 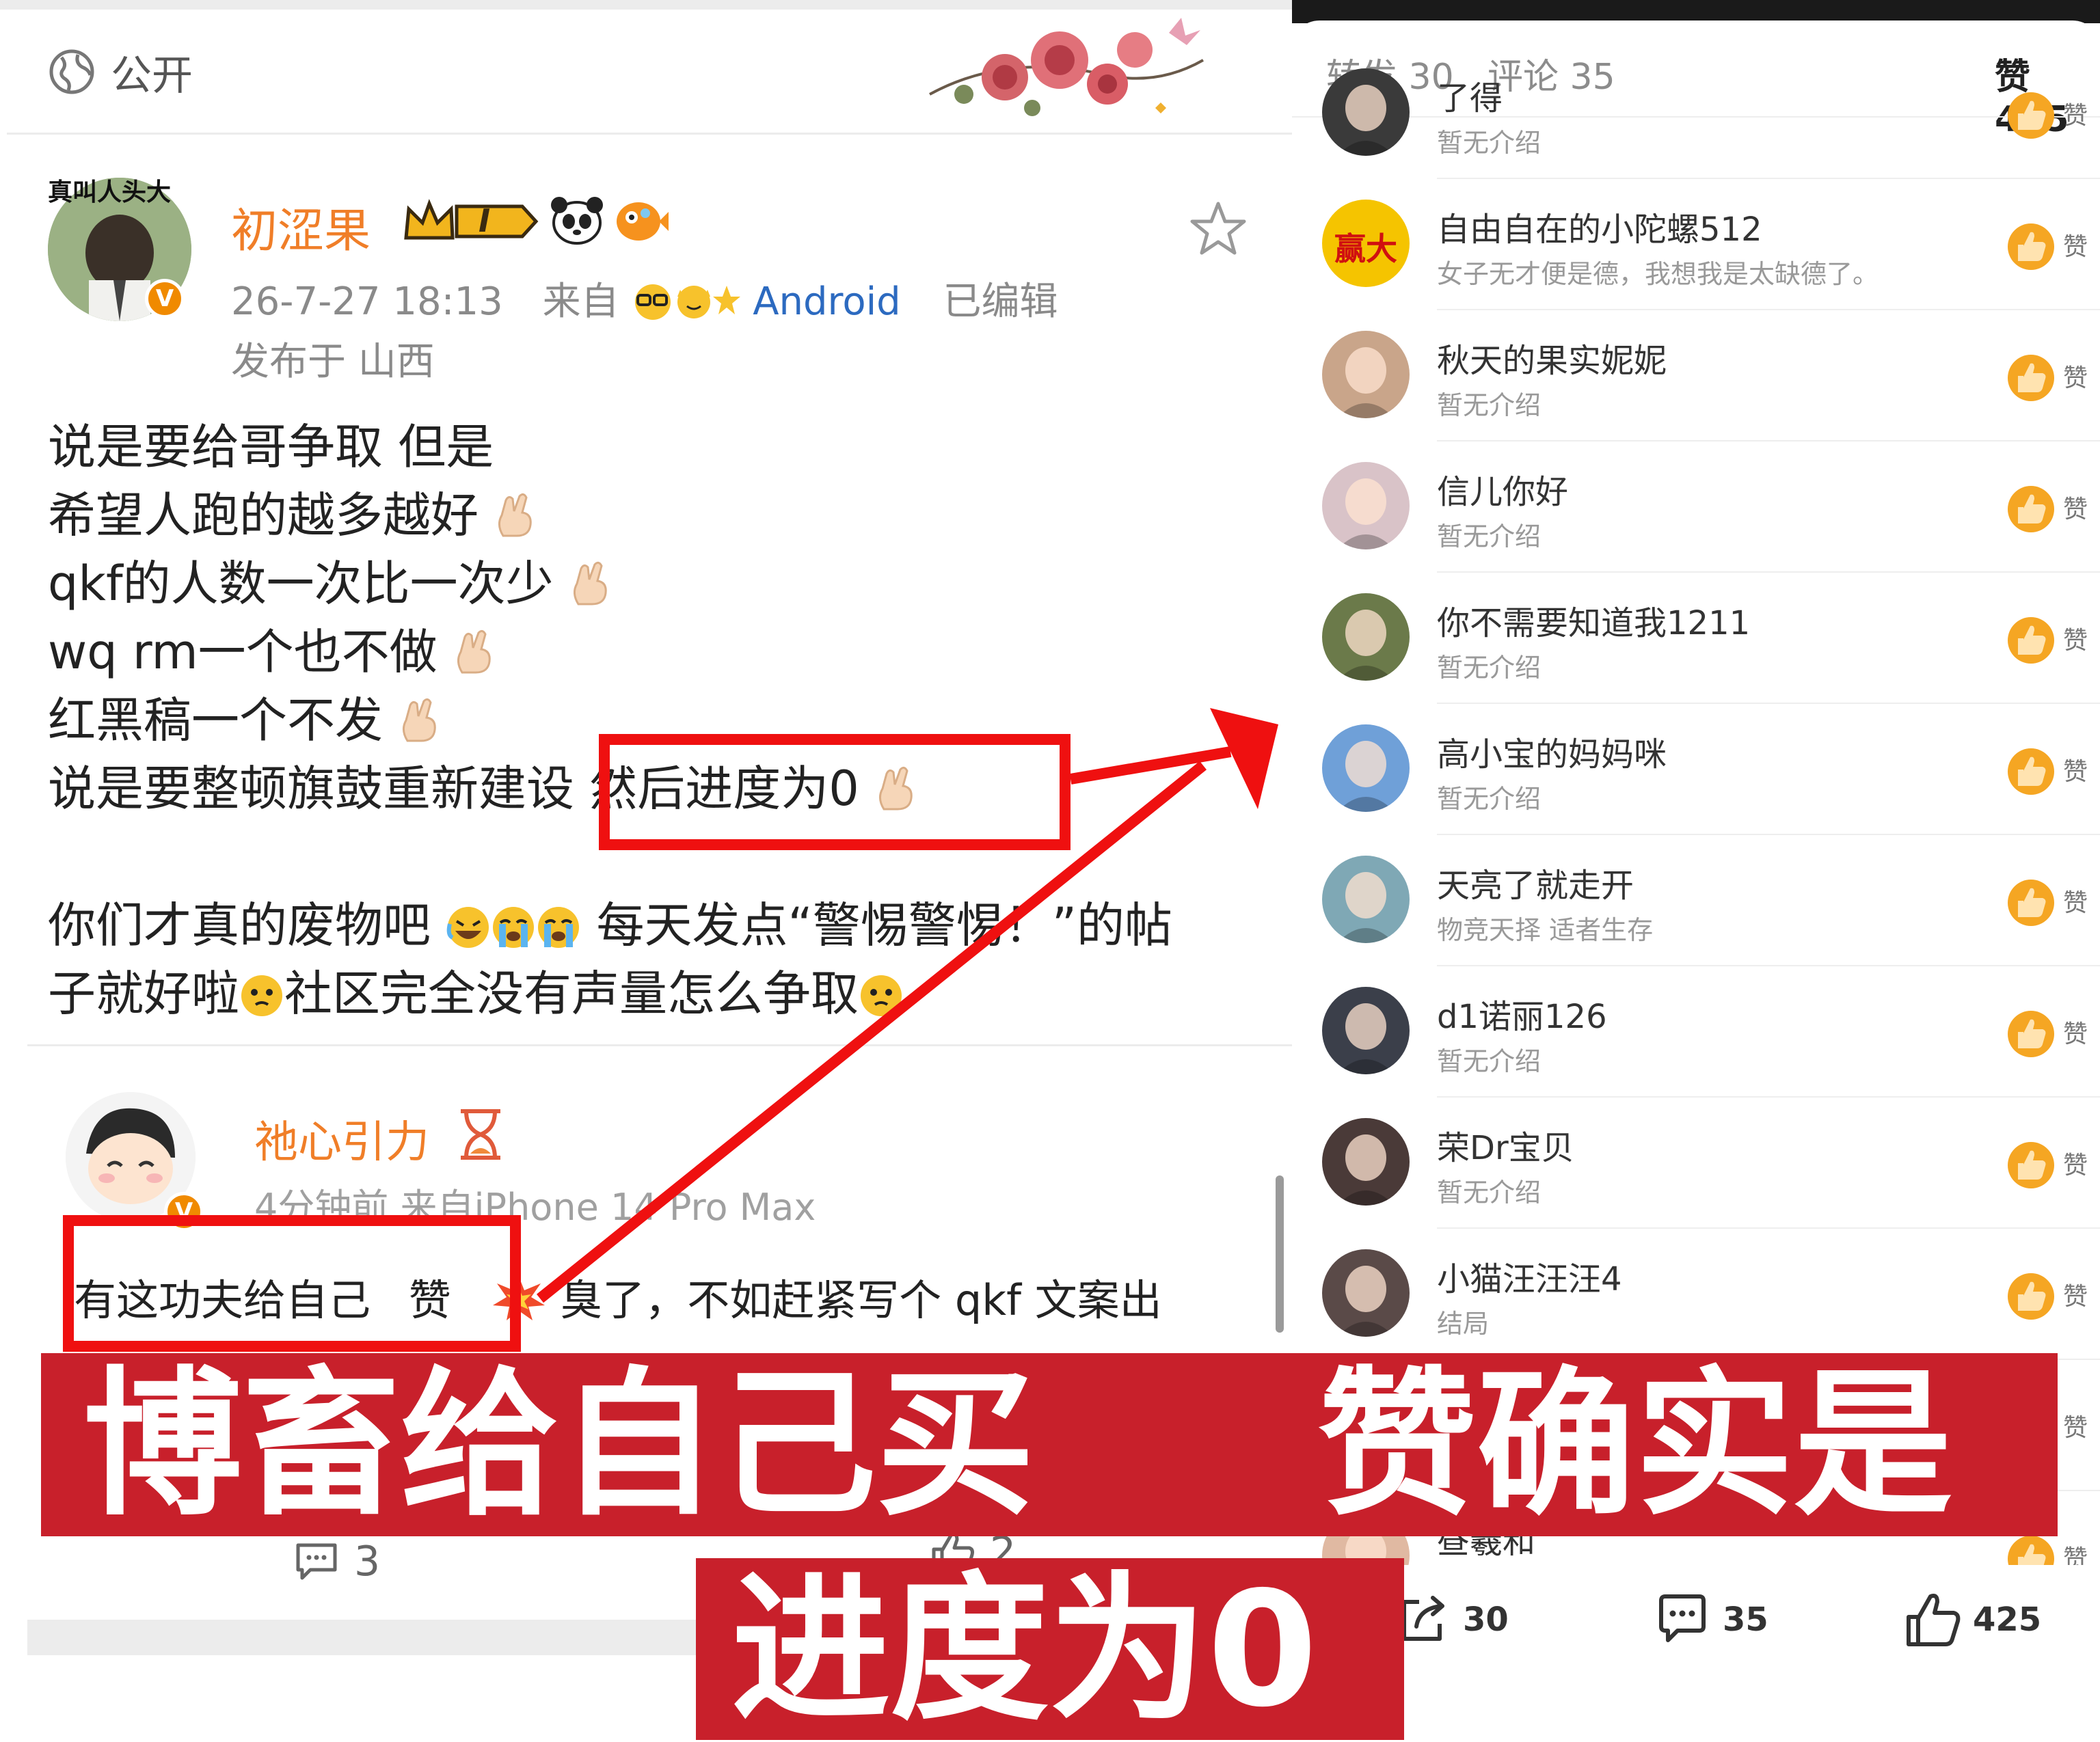 I want to click on status-bar, so click(x=1696, y=11).